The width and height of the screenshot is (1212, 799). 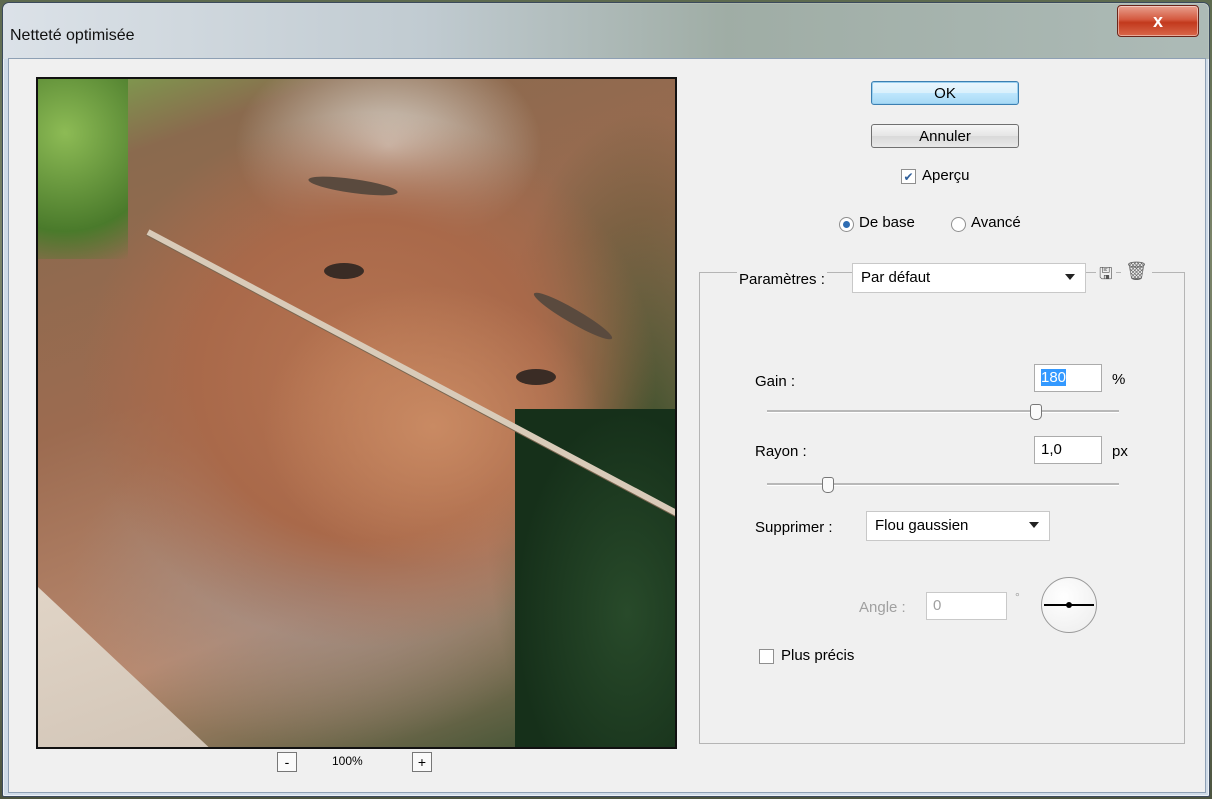 I want to click on radius-slider-track, so click(x=943, y=484).